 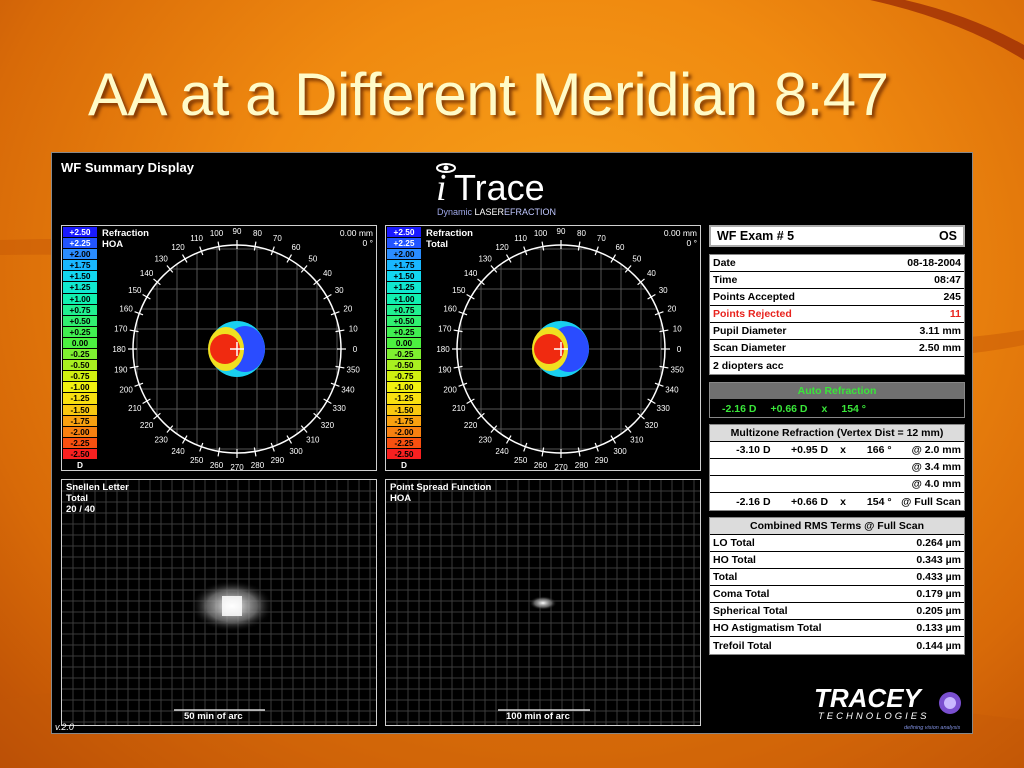 What do you see at coordinates (837, 348) in the screenshot?
I see `info-row: Scan Diameter 2.50 mm` at bounding box center [837, 348].